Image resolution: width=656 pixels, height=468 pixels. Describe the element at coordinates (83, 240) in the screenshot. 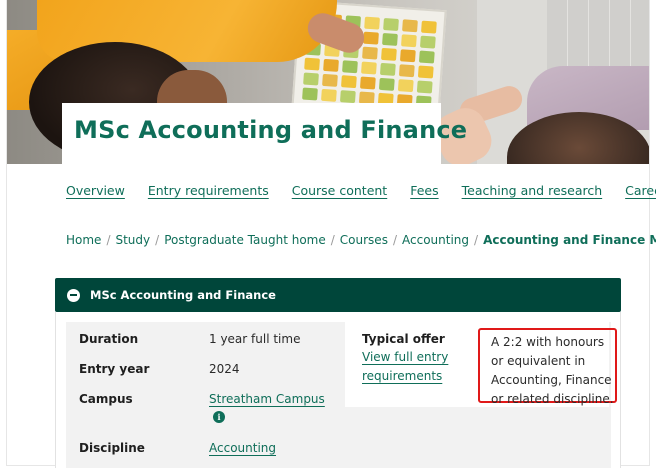

I see `breadcrumb-home: Home` at that location.